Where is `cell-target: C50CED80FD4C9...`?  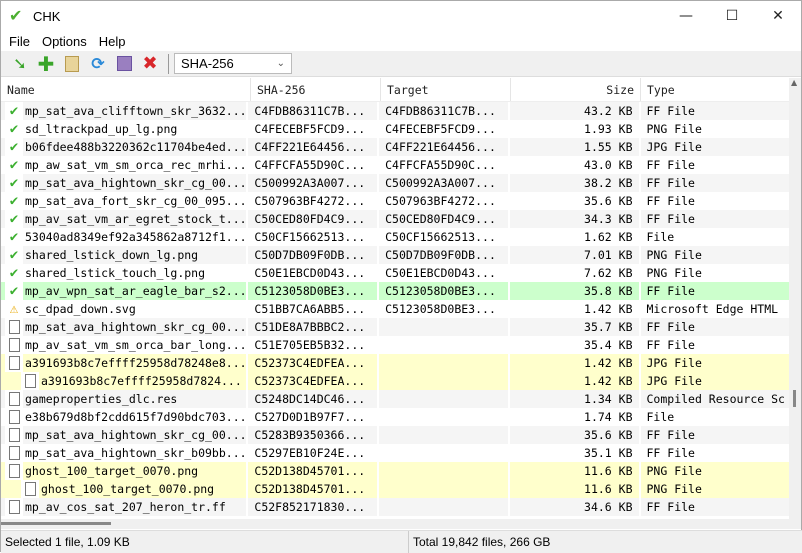
cell-target: C50CED80FD4C9... is located at coordinates (443, 219).